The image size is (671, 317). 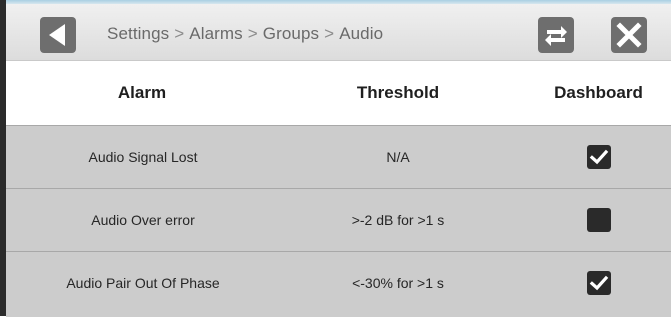 I want to click on breadcrumb: Settings > Alarms > Groups > Audio, so click(x=245, y=34).